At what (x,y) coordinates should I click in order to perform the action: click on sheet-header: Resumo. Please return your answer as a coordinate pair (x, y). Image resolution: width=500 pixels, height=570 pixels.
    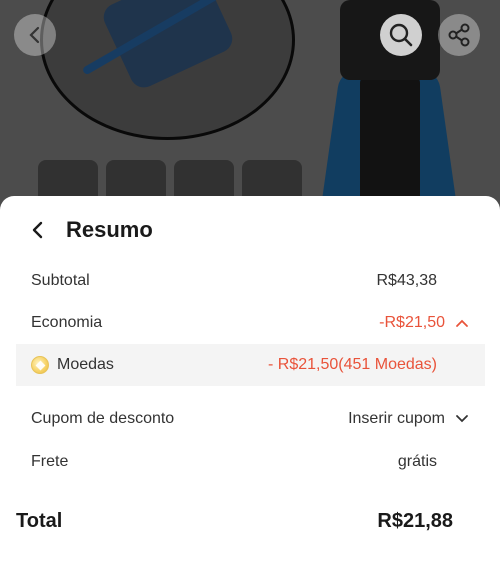
    Looking at the image, I should click on (250, 230).